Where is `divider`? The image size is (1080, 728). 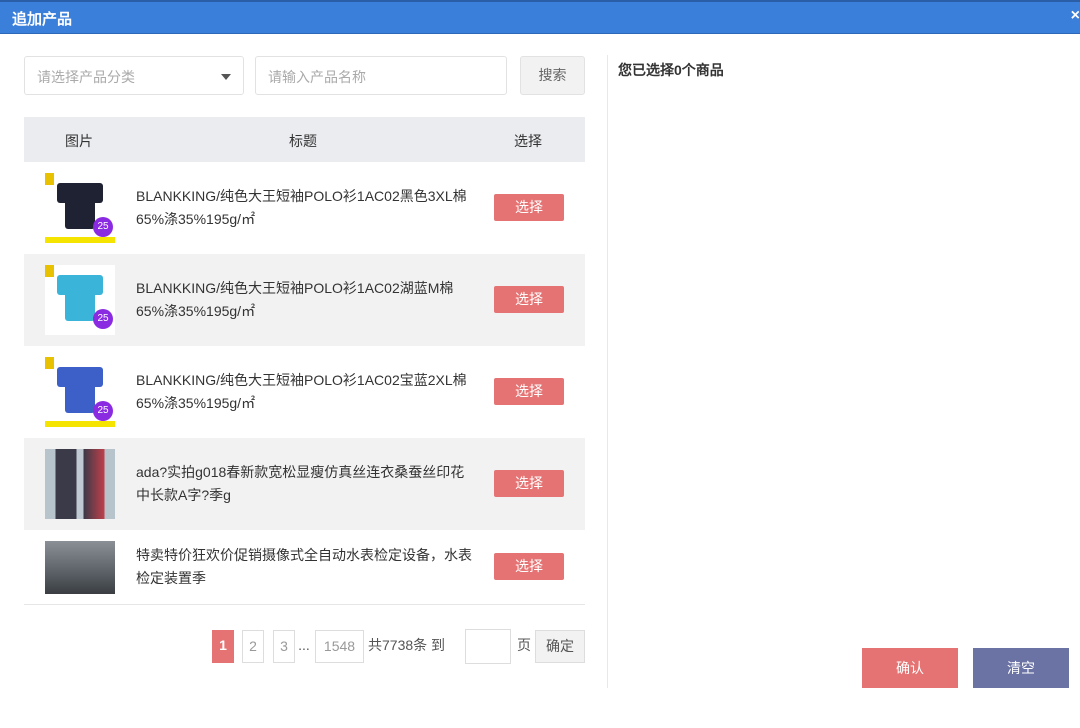 divider is located at coordinates (607, 371).